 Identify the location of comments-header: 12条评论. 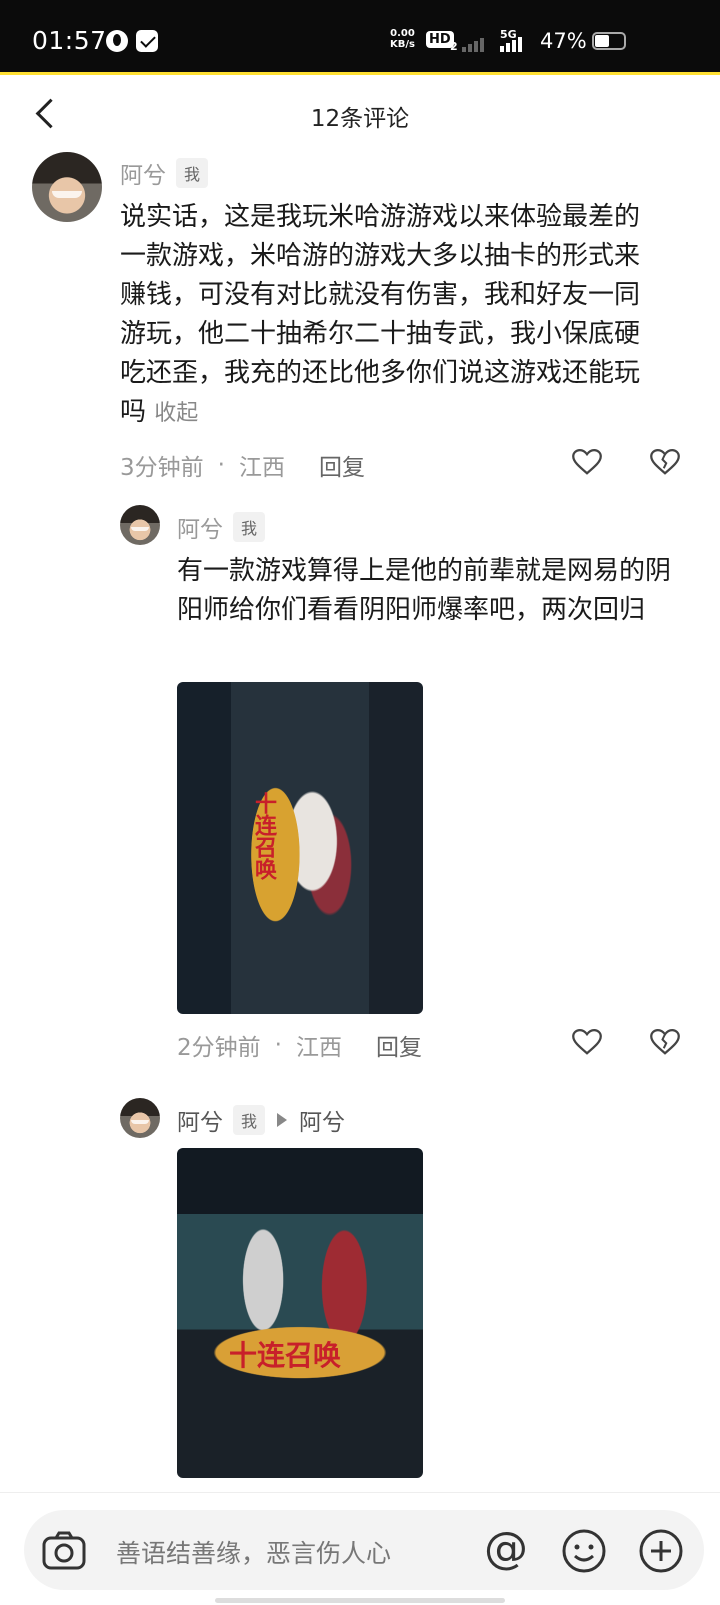
(360, 115).